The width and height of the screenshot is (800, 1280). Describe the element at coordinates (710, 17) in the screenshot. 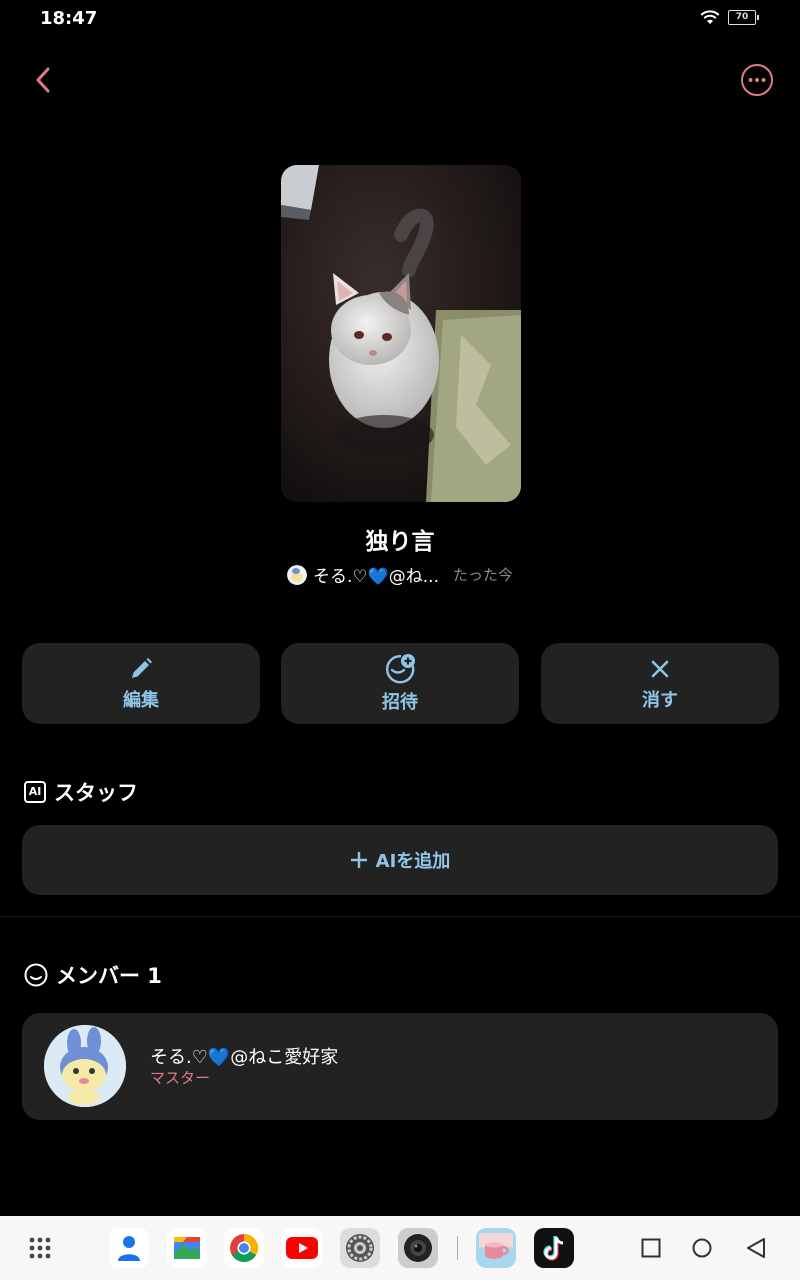

I see `wifi-icon` at that location.